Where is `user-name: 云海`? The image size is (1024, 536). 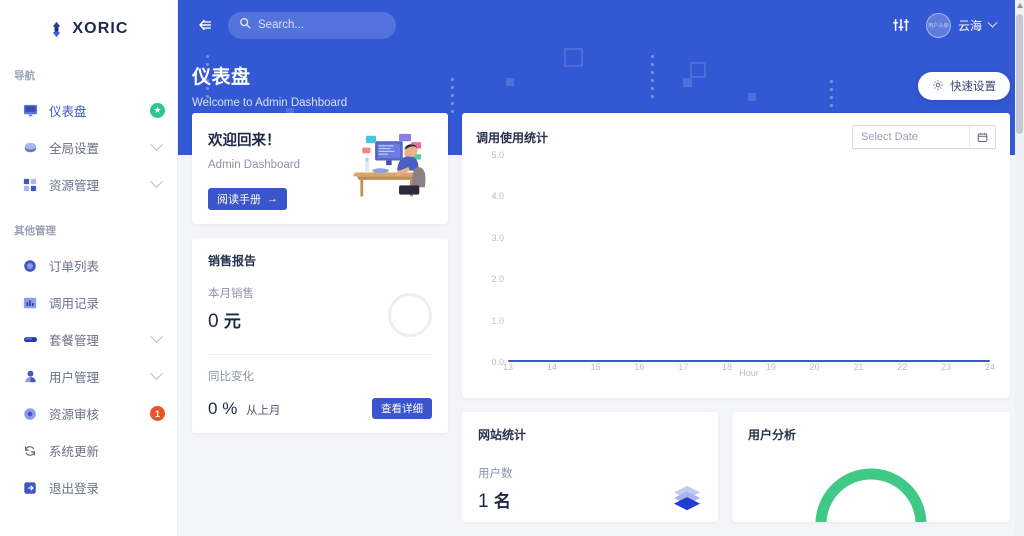
user-name: 云海 is located at coordinates (969, 25).